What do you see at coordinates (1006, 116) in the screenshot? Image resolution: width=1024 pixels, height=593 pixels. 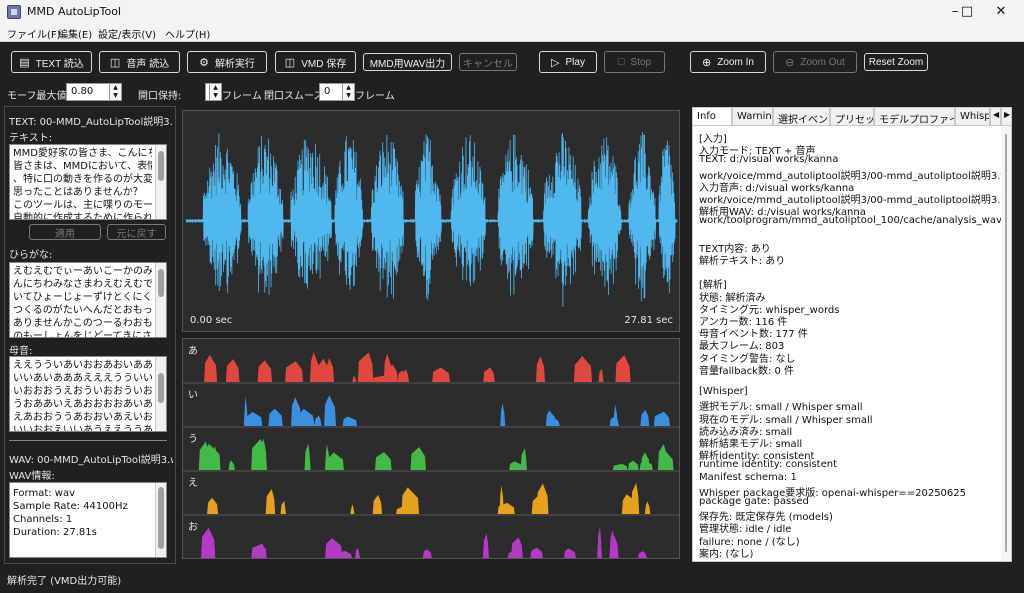 I see `tab-scroll-right-icon: ▶` at bounding box center [1006, 116].